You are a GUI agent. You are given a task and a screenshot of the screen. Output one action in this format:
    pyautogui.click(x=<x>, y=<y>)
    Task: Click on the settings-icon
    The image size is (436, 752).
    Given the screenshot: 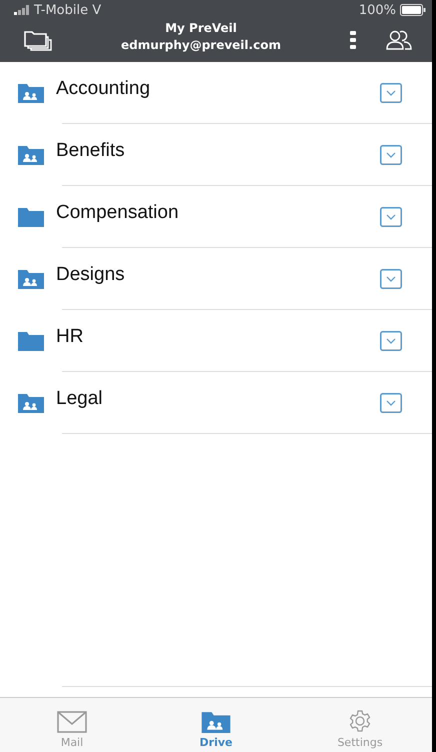 What is the action you would take?
    pyautogui.click(x=360, y=721)
    